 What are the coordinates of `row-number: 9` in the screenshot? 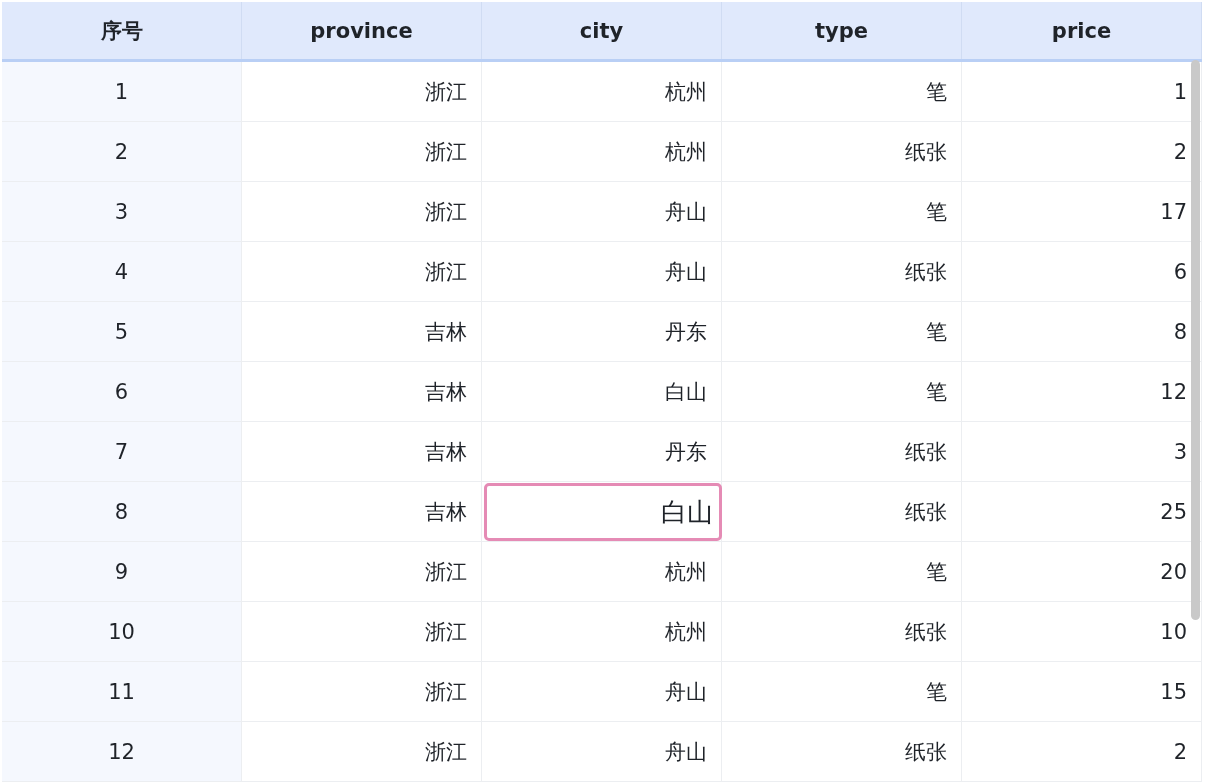 It's located at (122, 571).